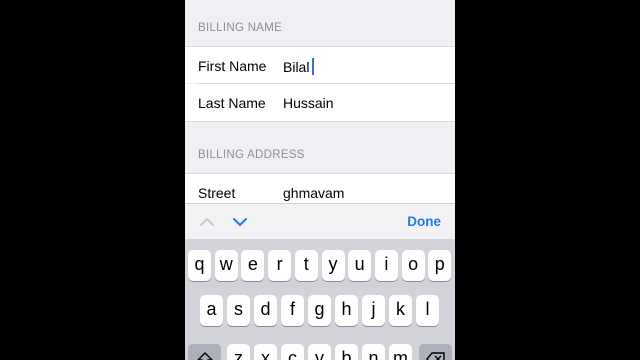 This screenshot has width=640, height=360. I want to click on chevron-up-icon, so click(207, 222).